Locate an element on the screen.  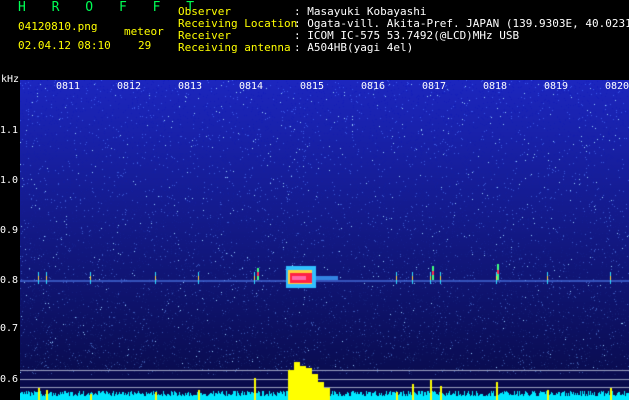
meteor-label: meteor is located at coordinates (144, 31).